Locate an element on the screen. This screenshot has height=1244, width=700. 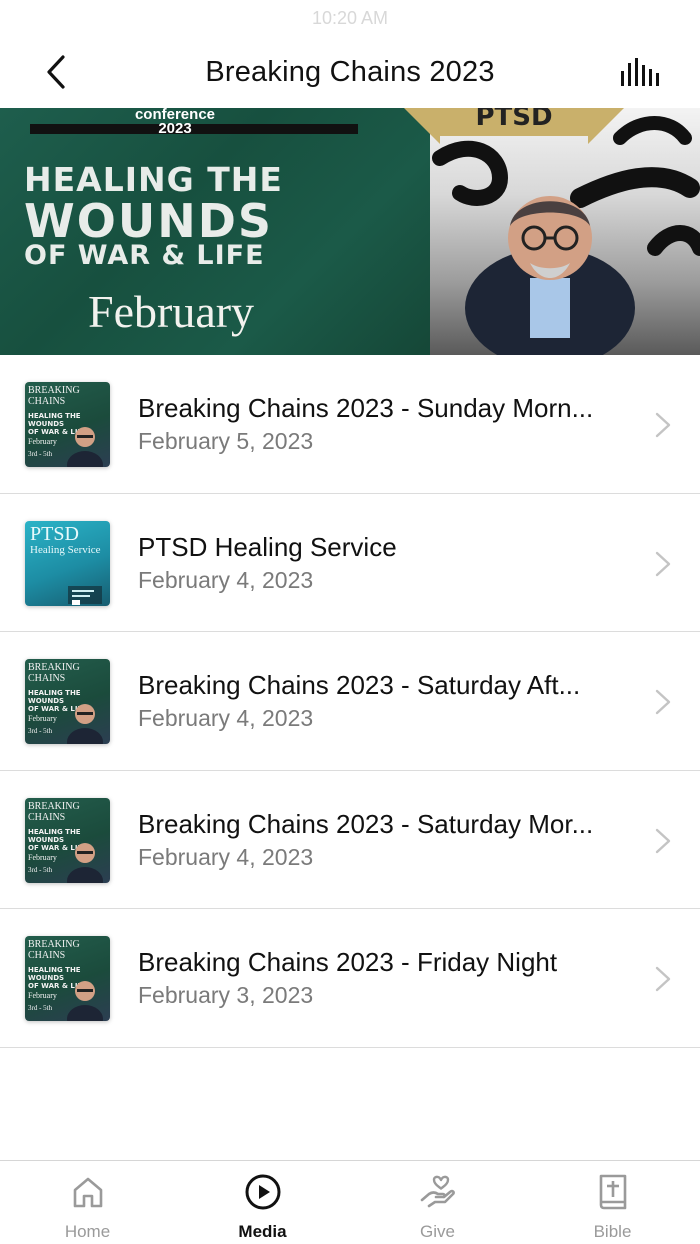
heart-hand-icon is located at coordinates (438, 1192).